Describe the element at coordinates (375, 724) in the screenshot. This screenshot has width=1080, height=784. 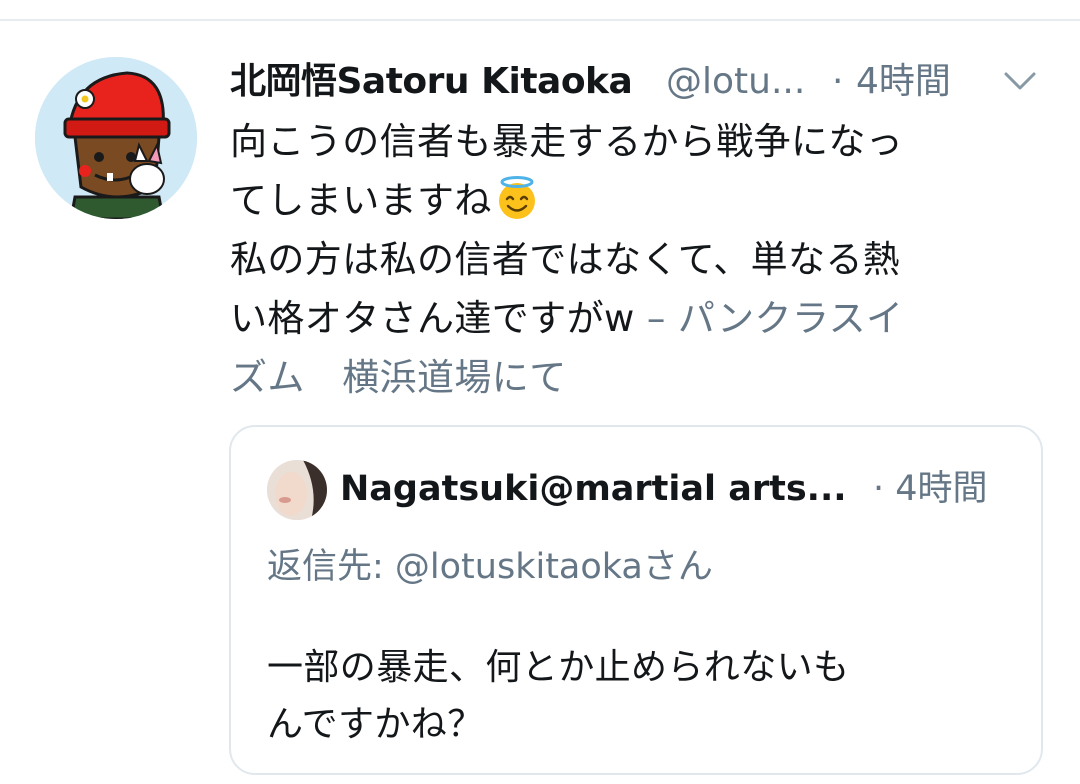
I see `quoted-text-line: んですかね？` at that location.